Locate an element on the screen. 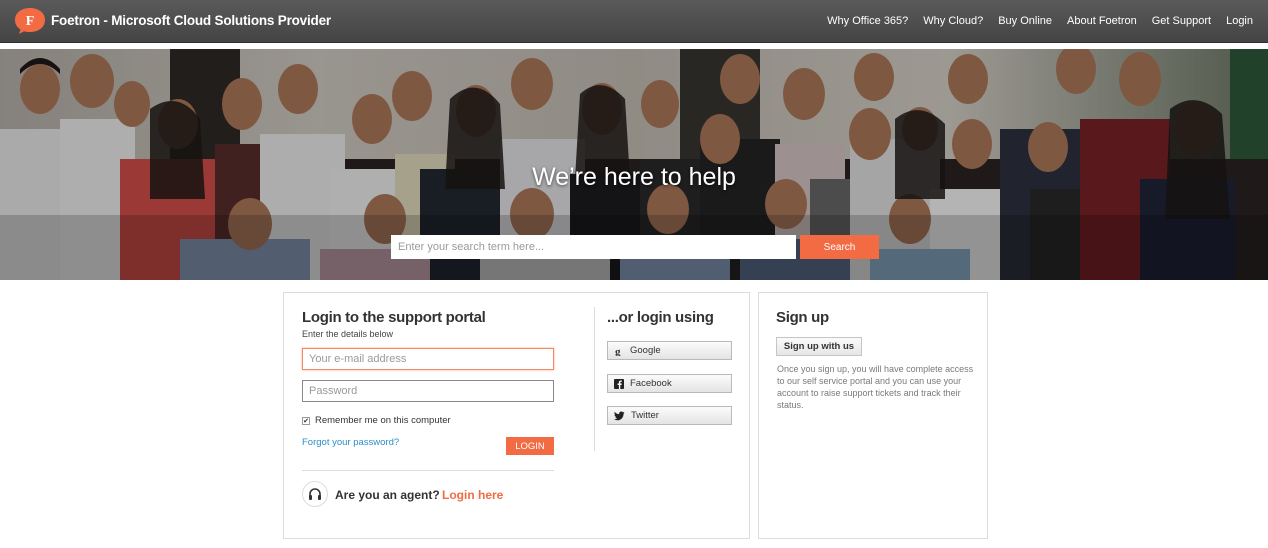  forgot-password-link: Forgot your password? is located at coordinates (350, 442).